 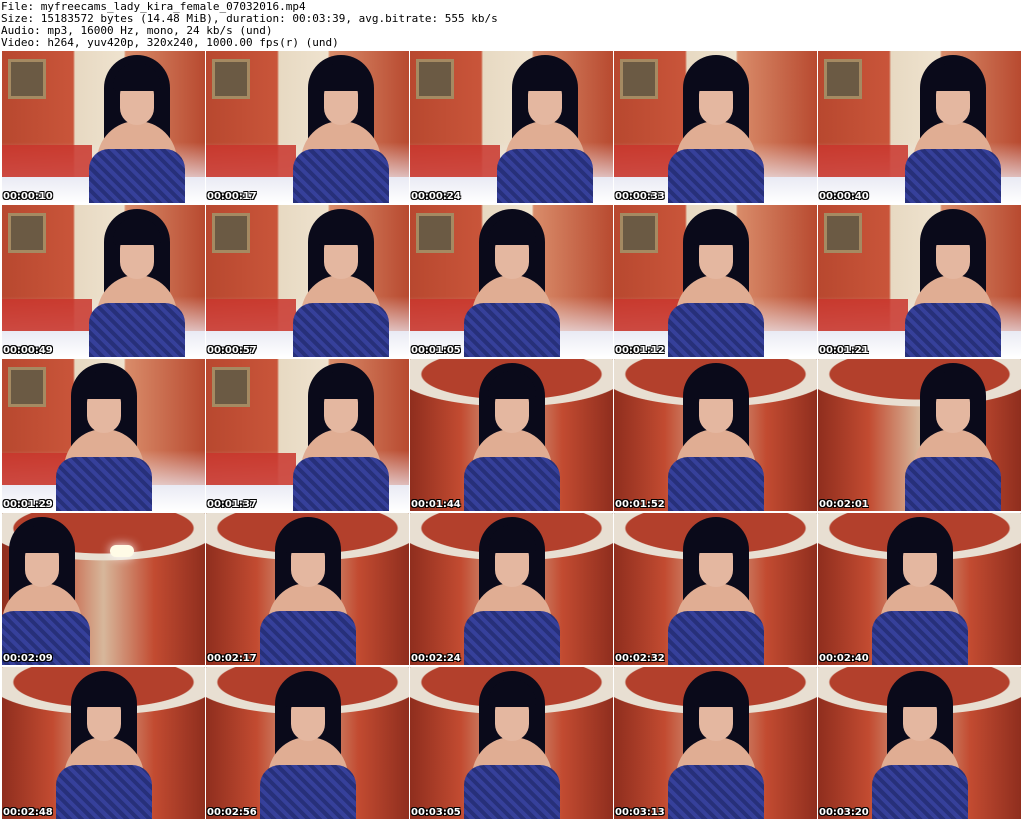 What do you see at coordinates (28, 350) in the screenshot?
I see `timestamp-label: 00:00:49` at bounding box center [28, 350].